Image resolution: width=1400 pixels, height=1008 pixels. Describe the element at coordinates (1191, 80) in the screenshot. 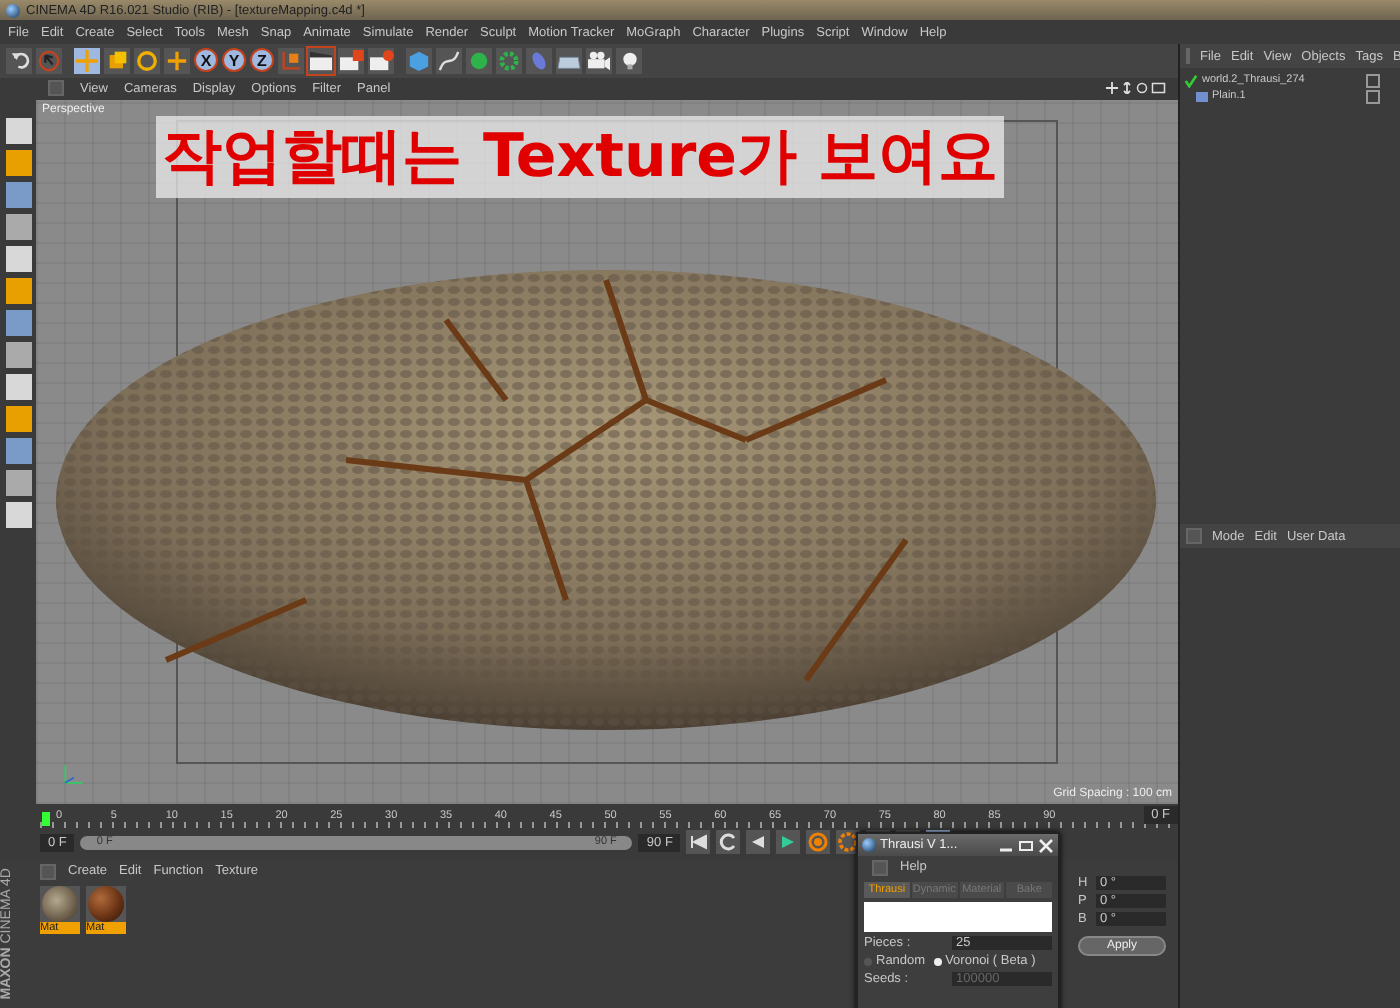

I see `null-object-icon` at that location.